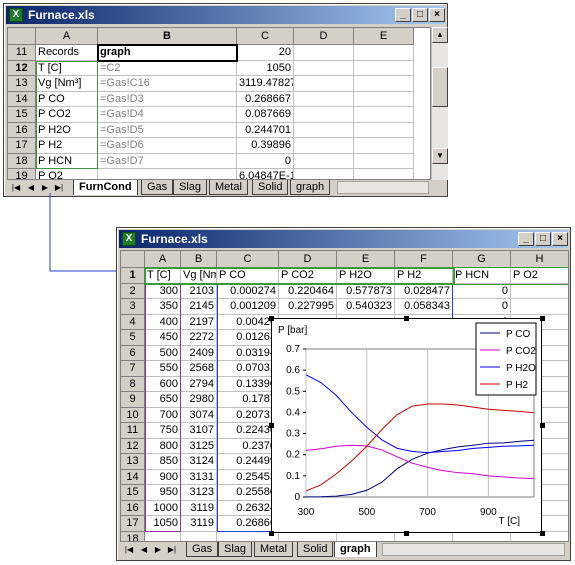  Describe the element at coordinates (163, 415) in the screenshot. I see `cell: 700` at that location.